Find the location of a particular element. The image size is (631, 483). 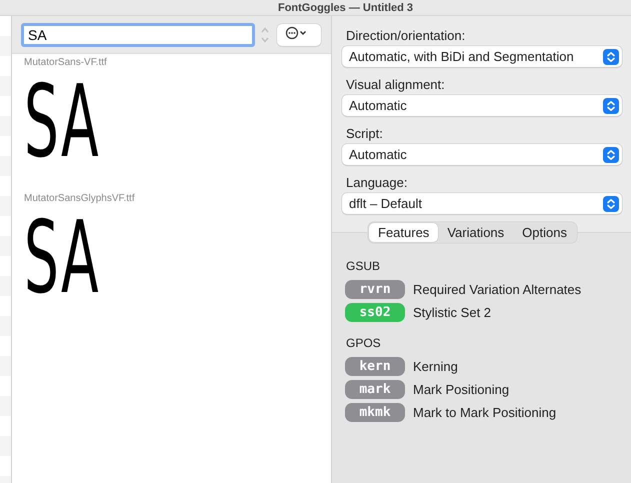

font-file-name: MutatorSansGlyphsVF.ttf is located at coordinates (79, 198).